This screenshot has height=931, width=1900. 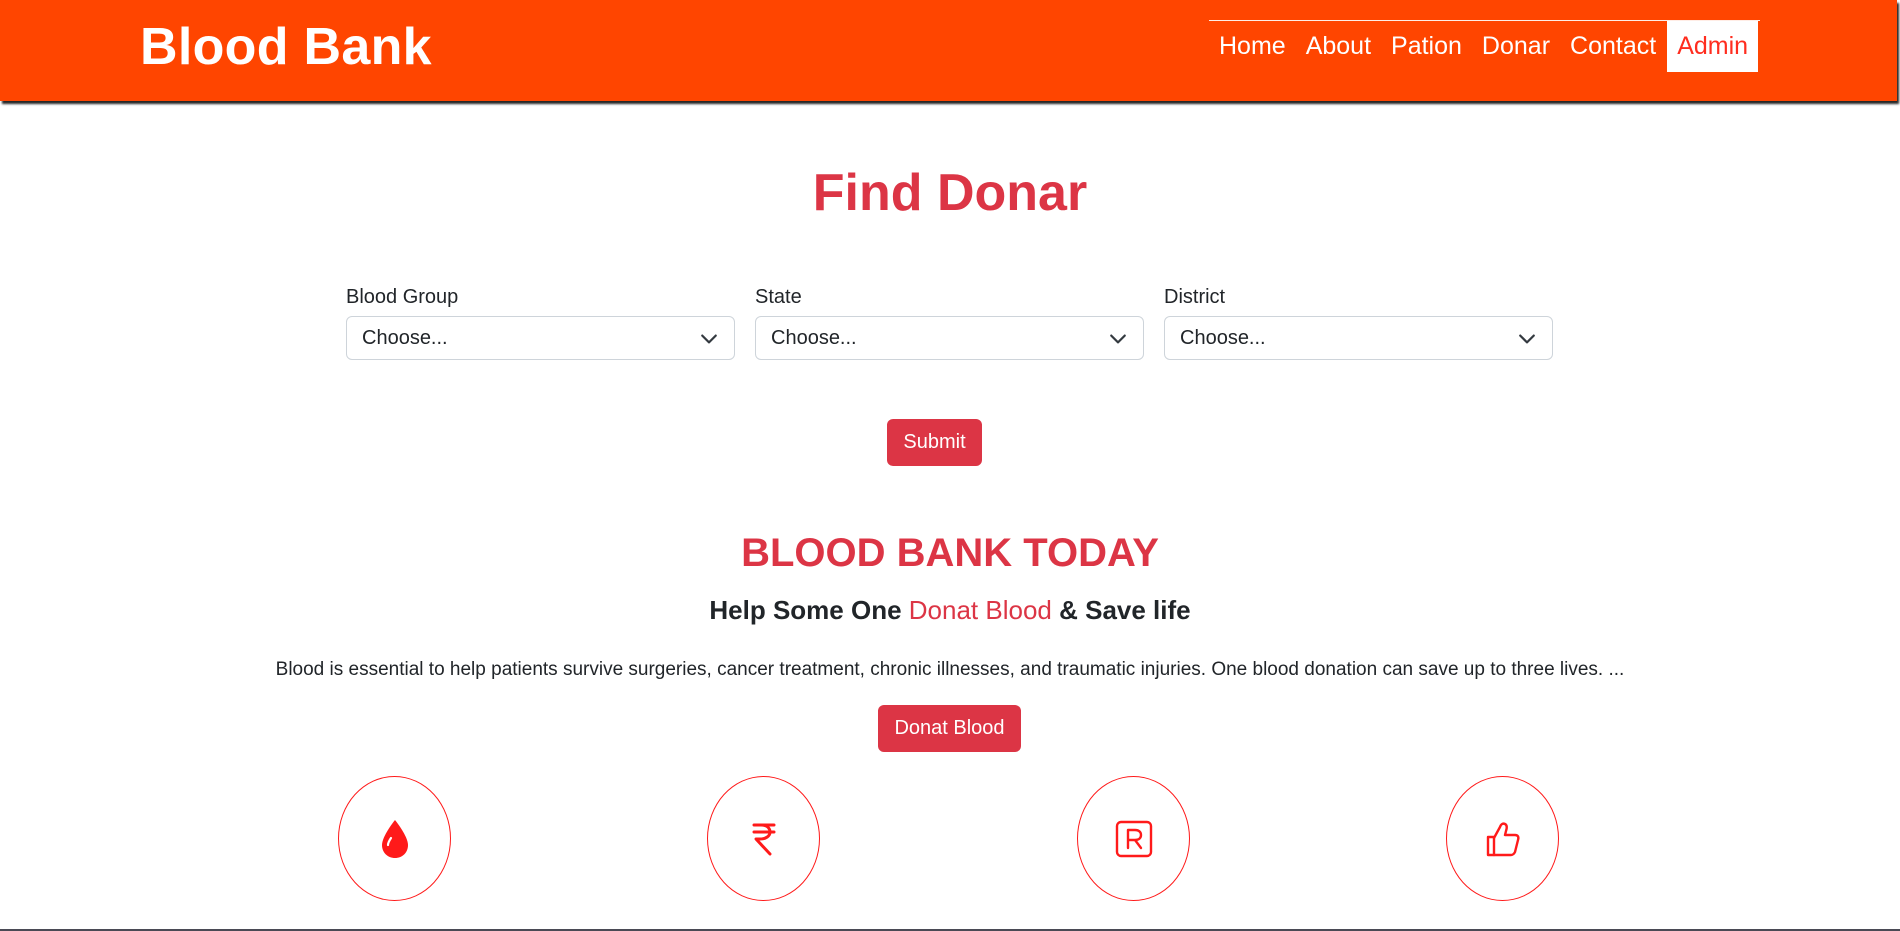 I want to click on rupee-icon, so click(x=763, y=839).